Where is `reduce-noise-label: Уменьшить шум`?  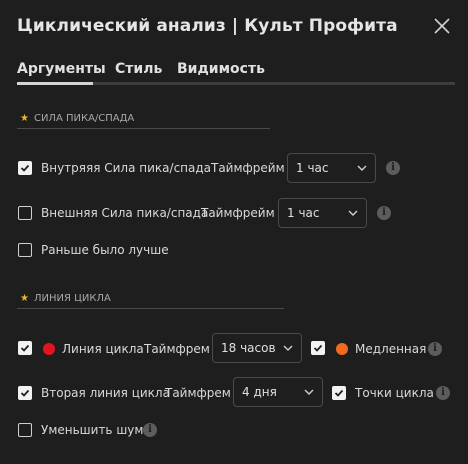
reduce-noise-label: Уменьшить шум is located at coordinates (92, 430).